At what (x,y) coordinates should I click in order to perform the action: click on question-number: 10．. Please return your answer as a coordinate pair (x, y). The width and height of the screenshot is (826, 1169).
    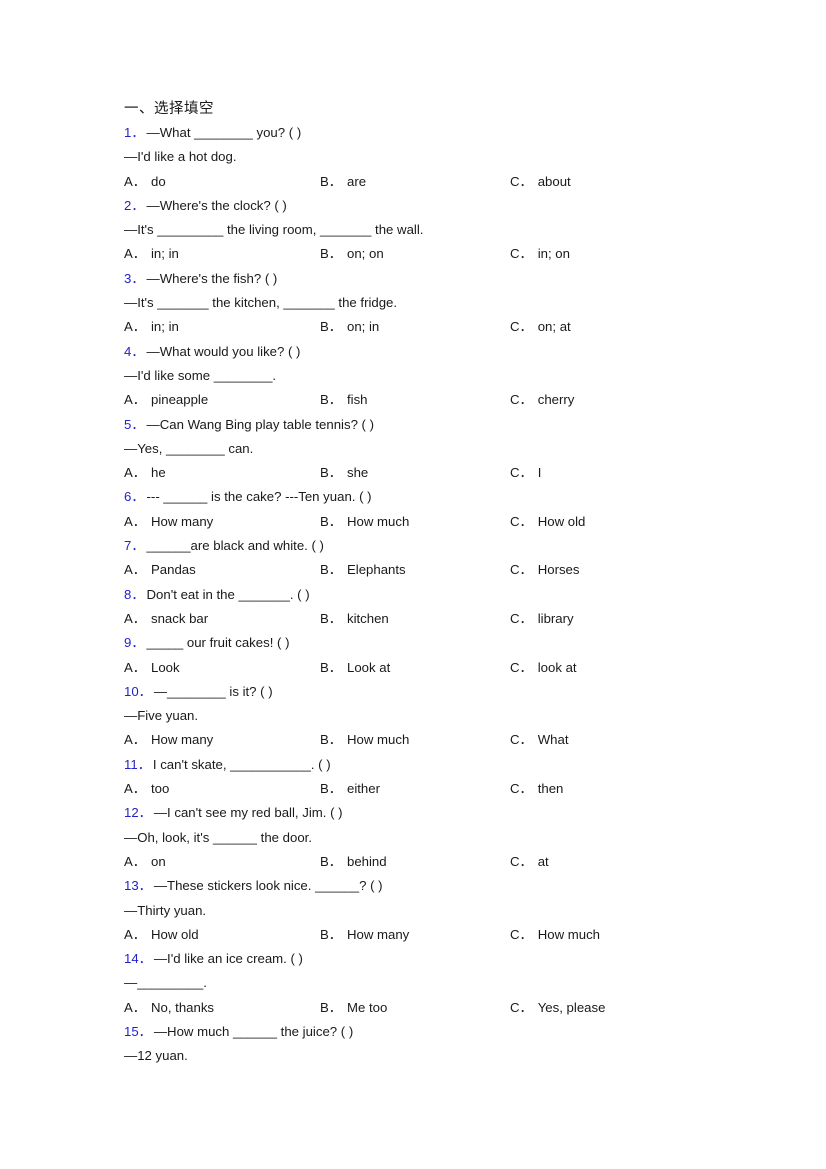
    Looking at the image, I should click on (138, 691).